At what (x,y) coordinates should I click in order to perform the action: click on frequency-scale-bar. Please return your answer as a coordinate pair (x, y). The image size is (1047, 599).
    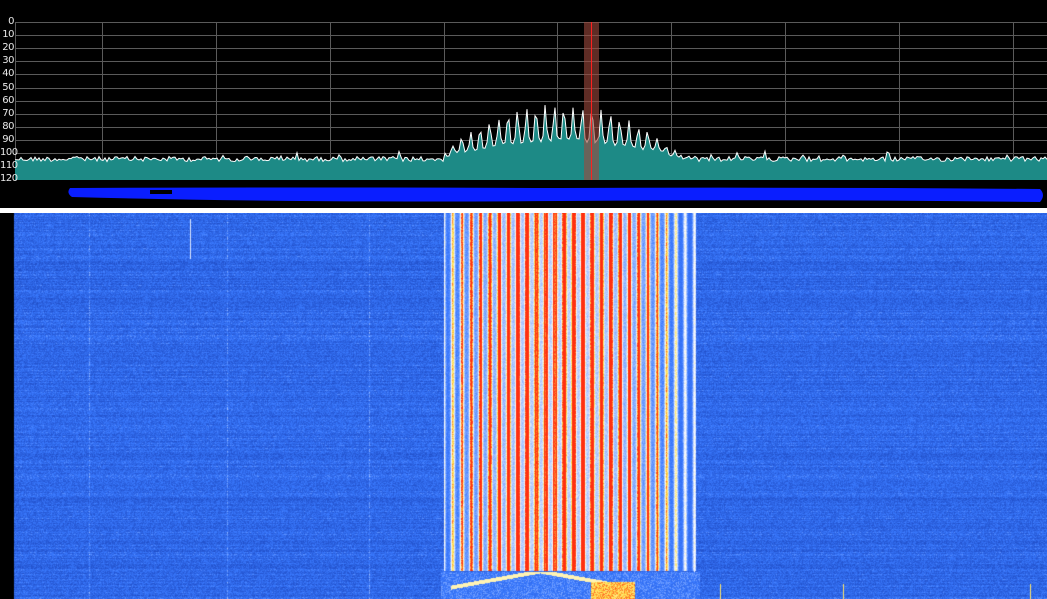
    Looking at the image, I should click on (523, 196).